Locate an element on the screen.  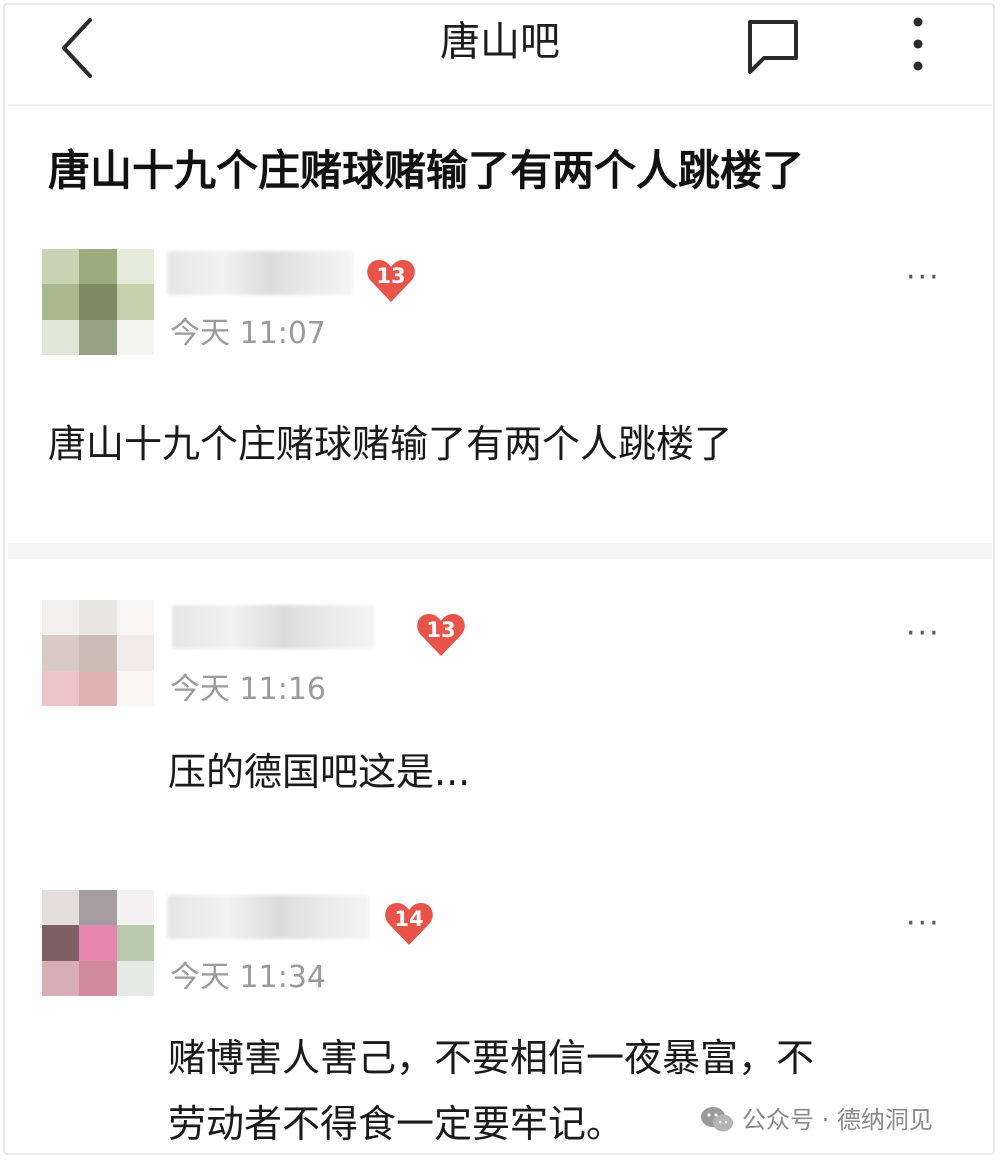
thread-headline: 唐山十九个庄赌球赌输了有两个人跳楼了 is located at coordinates (426, 170).